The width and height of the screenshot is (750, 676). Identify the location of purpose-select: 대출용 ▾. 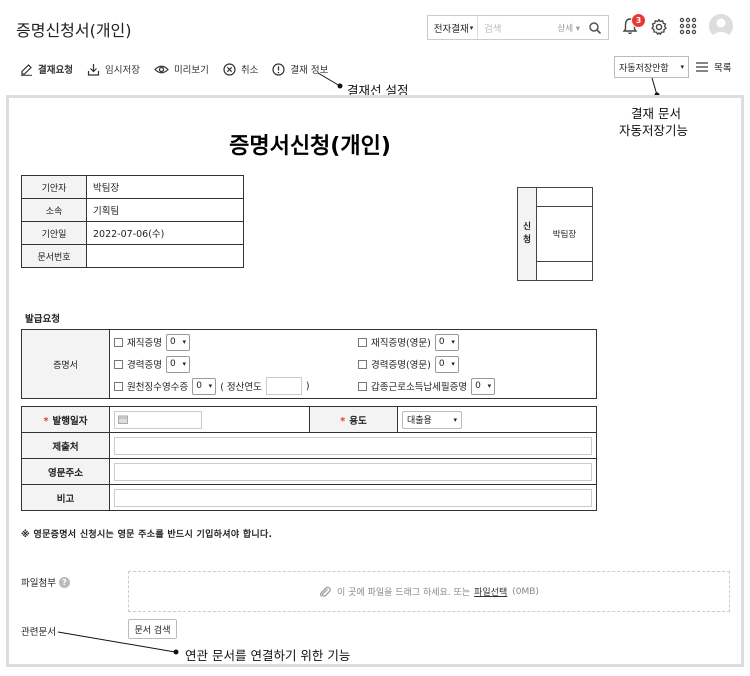
(432, 419).